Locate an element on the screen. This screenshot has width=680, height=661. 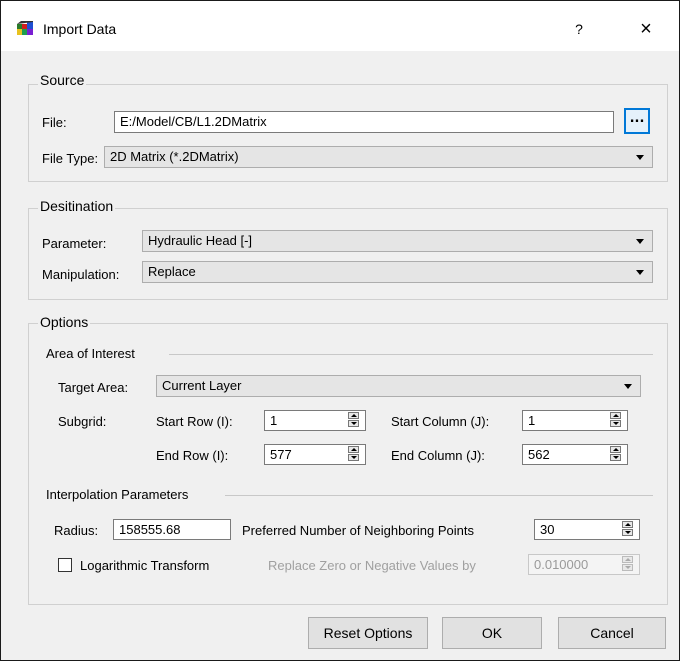
end-row-spinbox: 577 is located at coordinates (315, 455).